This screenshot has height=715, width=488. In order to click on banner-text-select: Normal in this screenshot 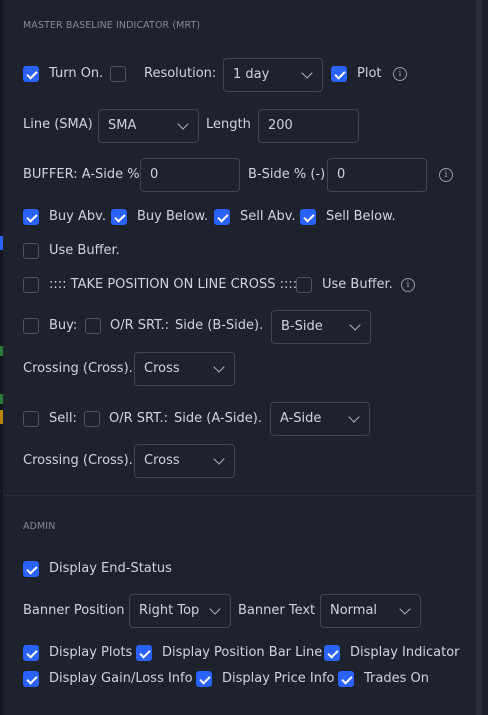, I will do `click(370, 611)`.